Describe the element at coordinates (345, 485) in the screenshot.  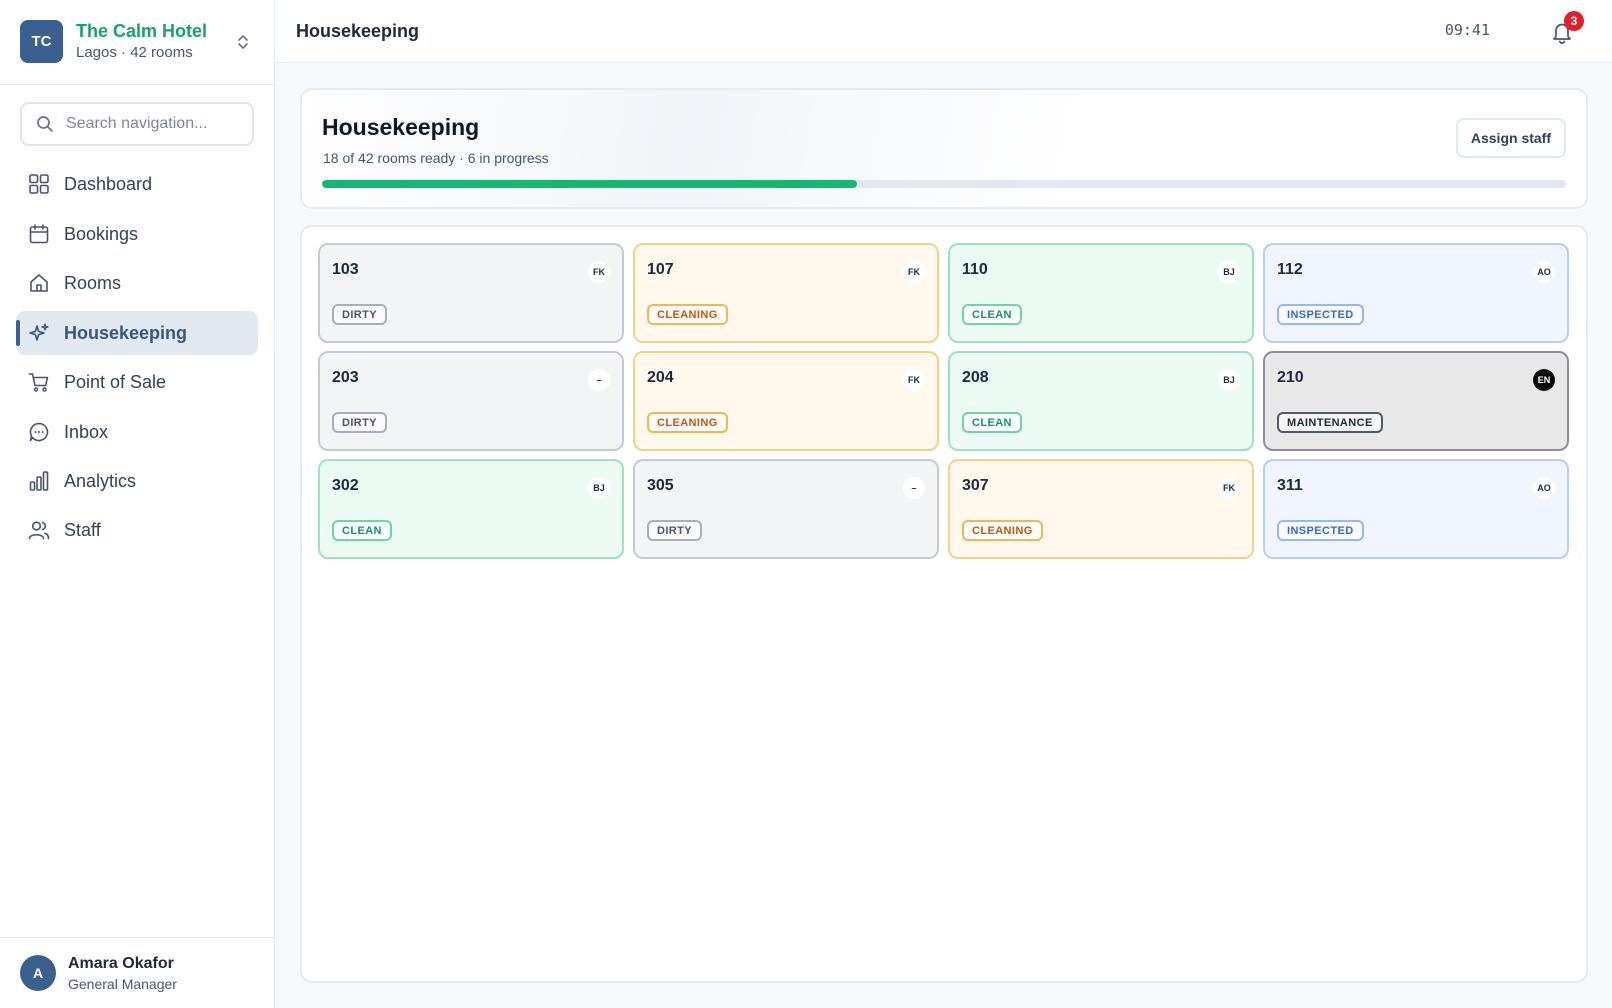
I see `room-number: 302` at that location.